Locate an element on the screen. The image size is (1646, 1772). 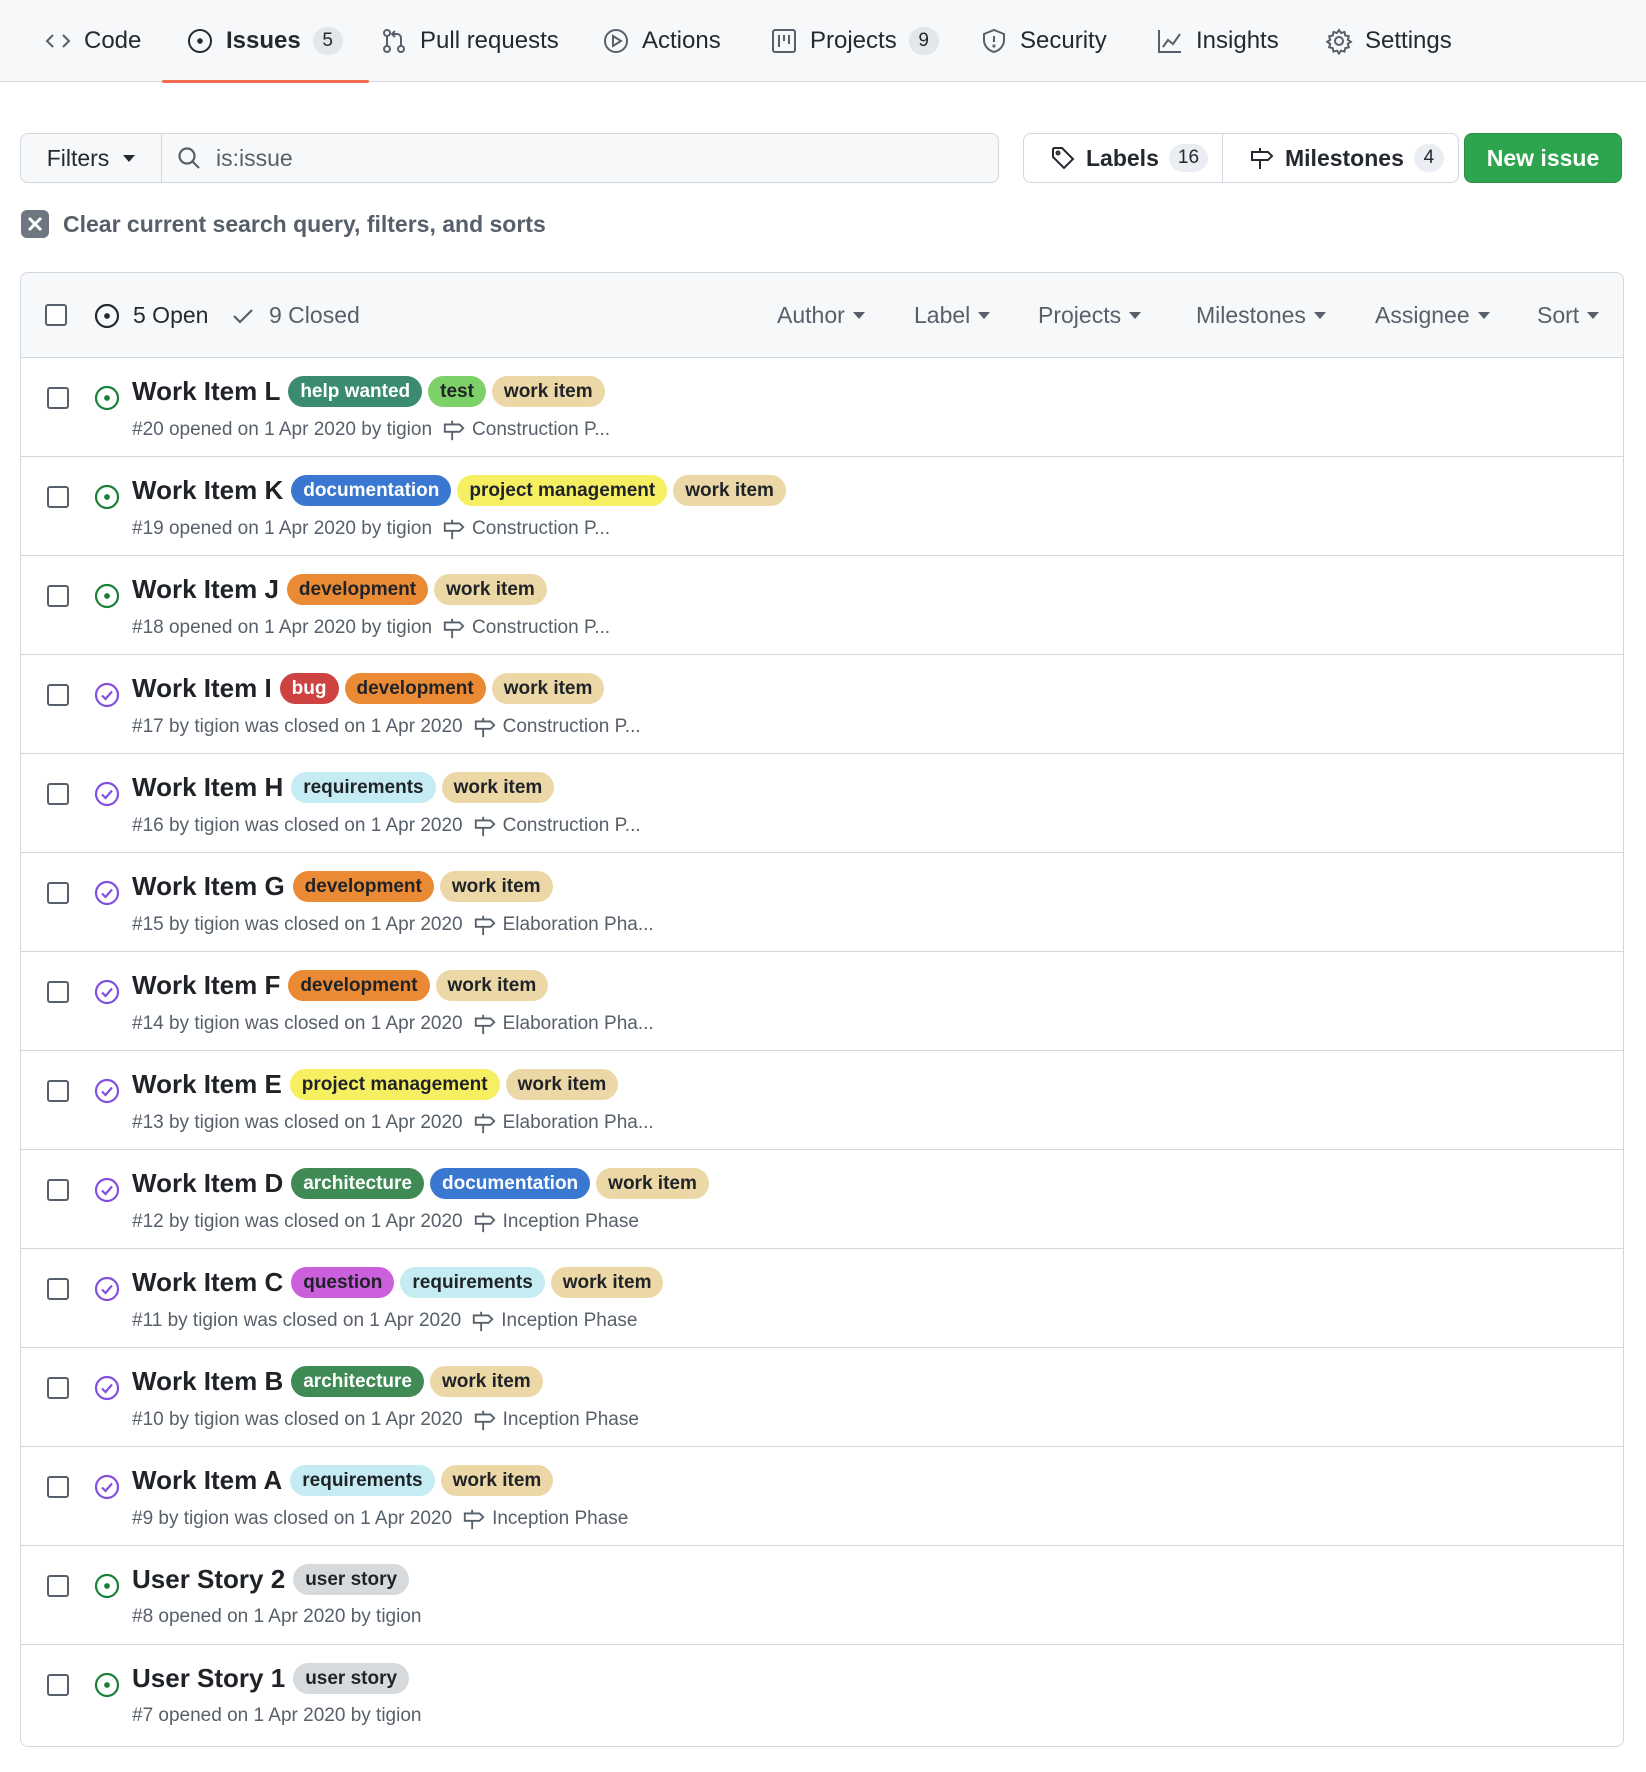
issue-title-link: Work Item K is located at coordinates (207, 490).